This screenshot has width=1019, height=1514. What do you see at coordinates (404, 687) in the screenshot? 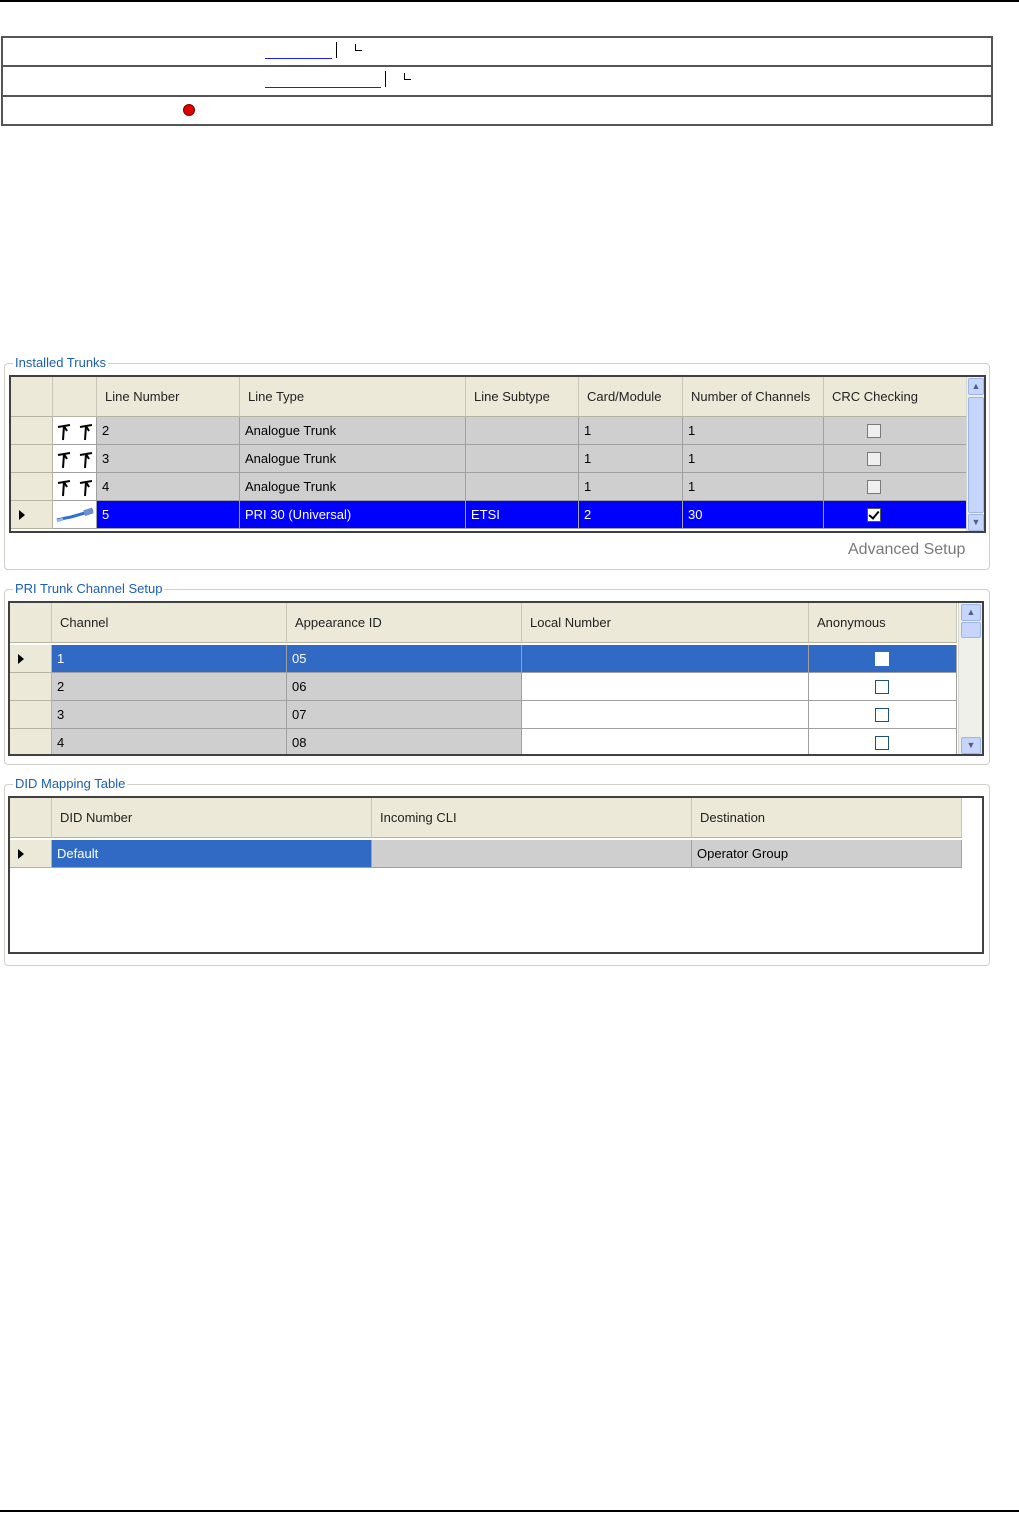
I see `appearance-id-cell: 06` at bounding box center [404, 687].